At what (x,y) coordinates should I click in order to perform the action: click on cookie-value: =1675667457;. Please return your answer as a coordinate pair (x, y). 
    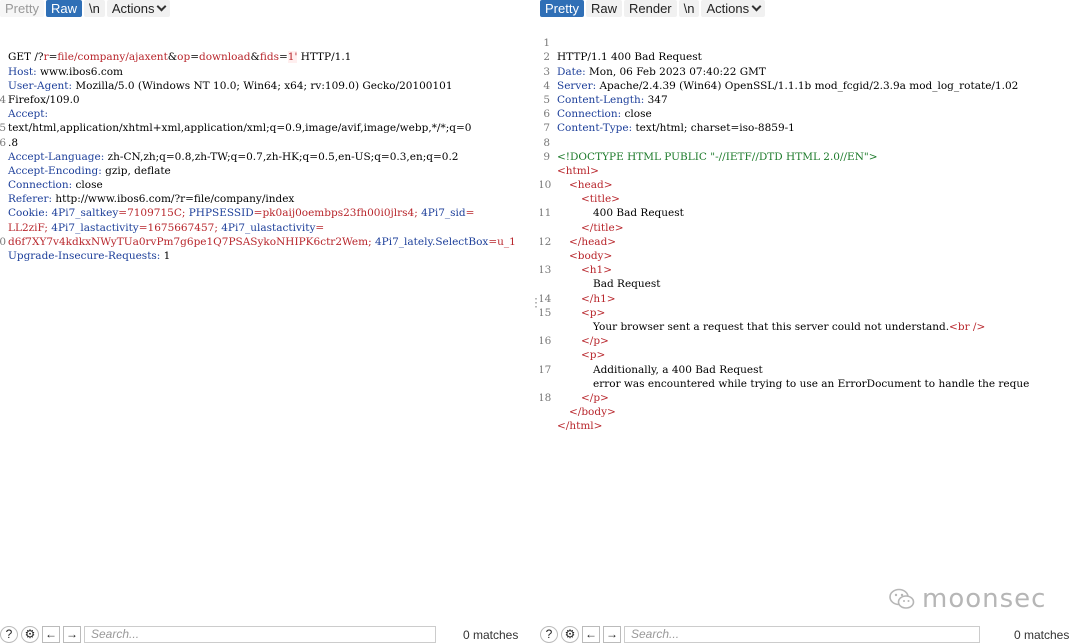
    Looking at the image, I should click on (178, 227).